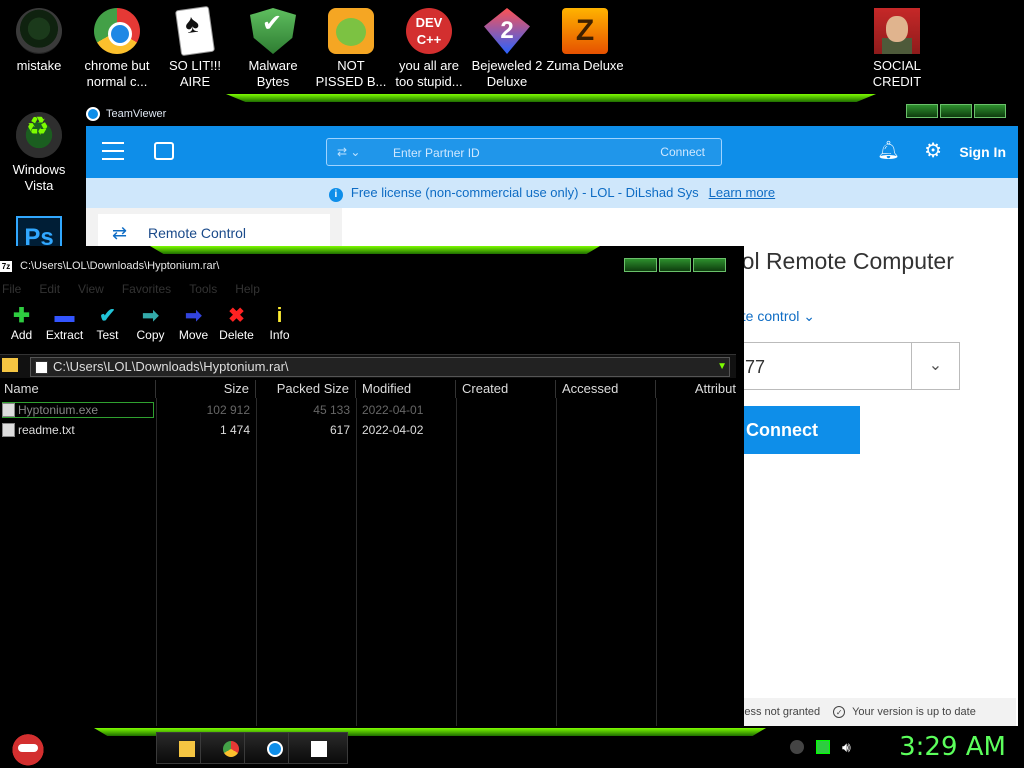  What do you see at coordinates (39, 177) in the screenshot?
I see `desktop-icon-label: Windows Vista` at bounding box center [39, 177].